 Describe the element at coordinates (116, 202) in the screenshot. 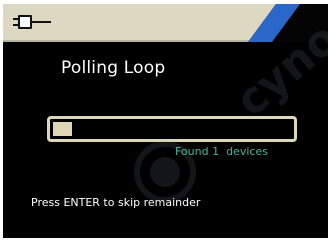

I see `skip-hint: Press ENTER to skip remainder` at that location.